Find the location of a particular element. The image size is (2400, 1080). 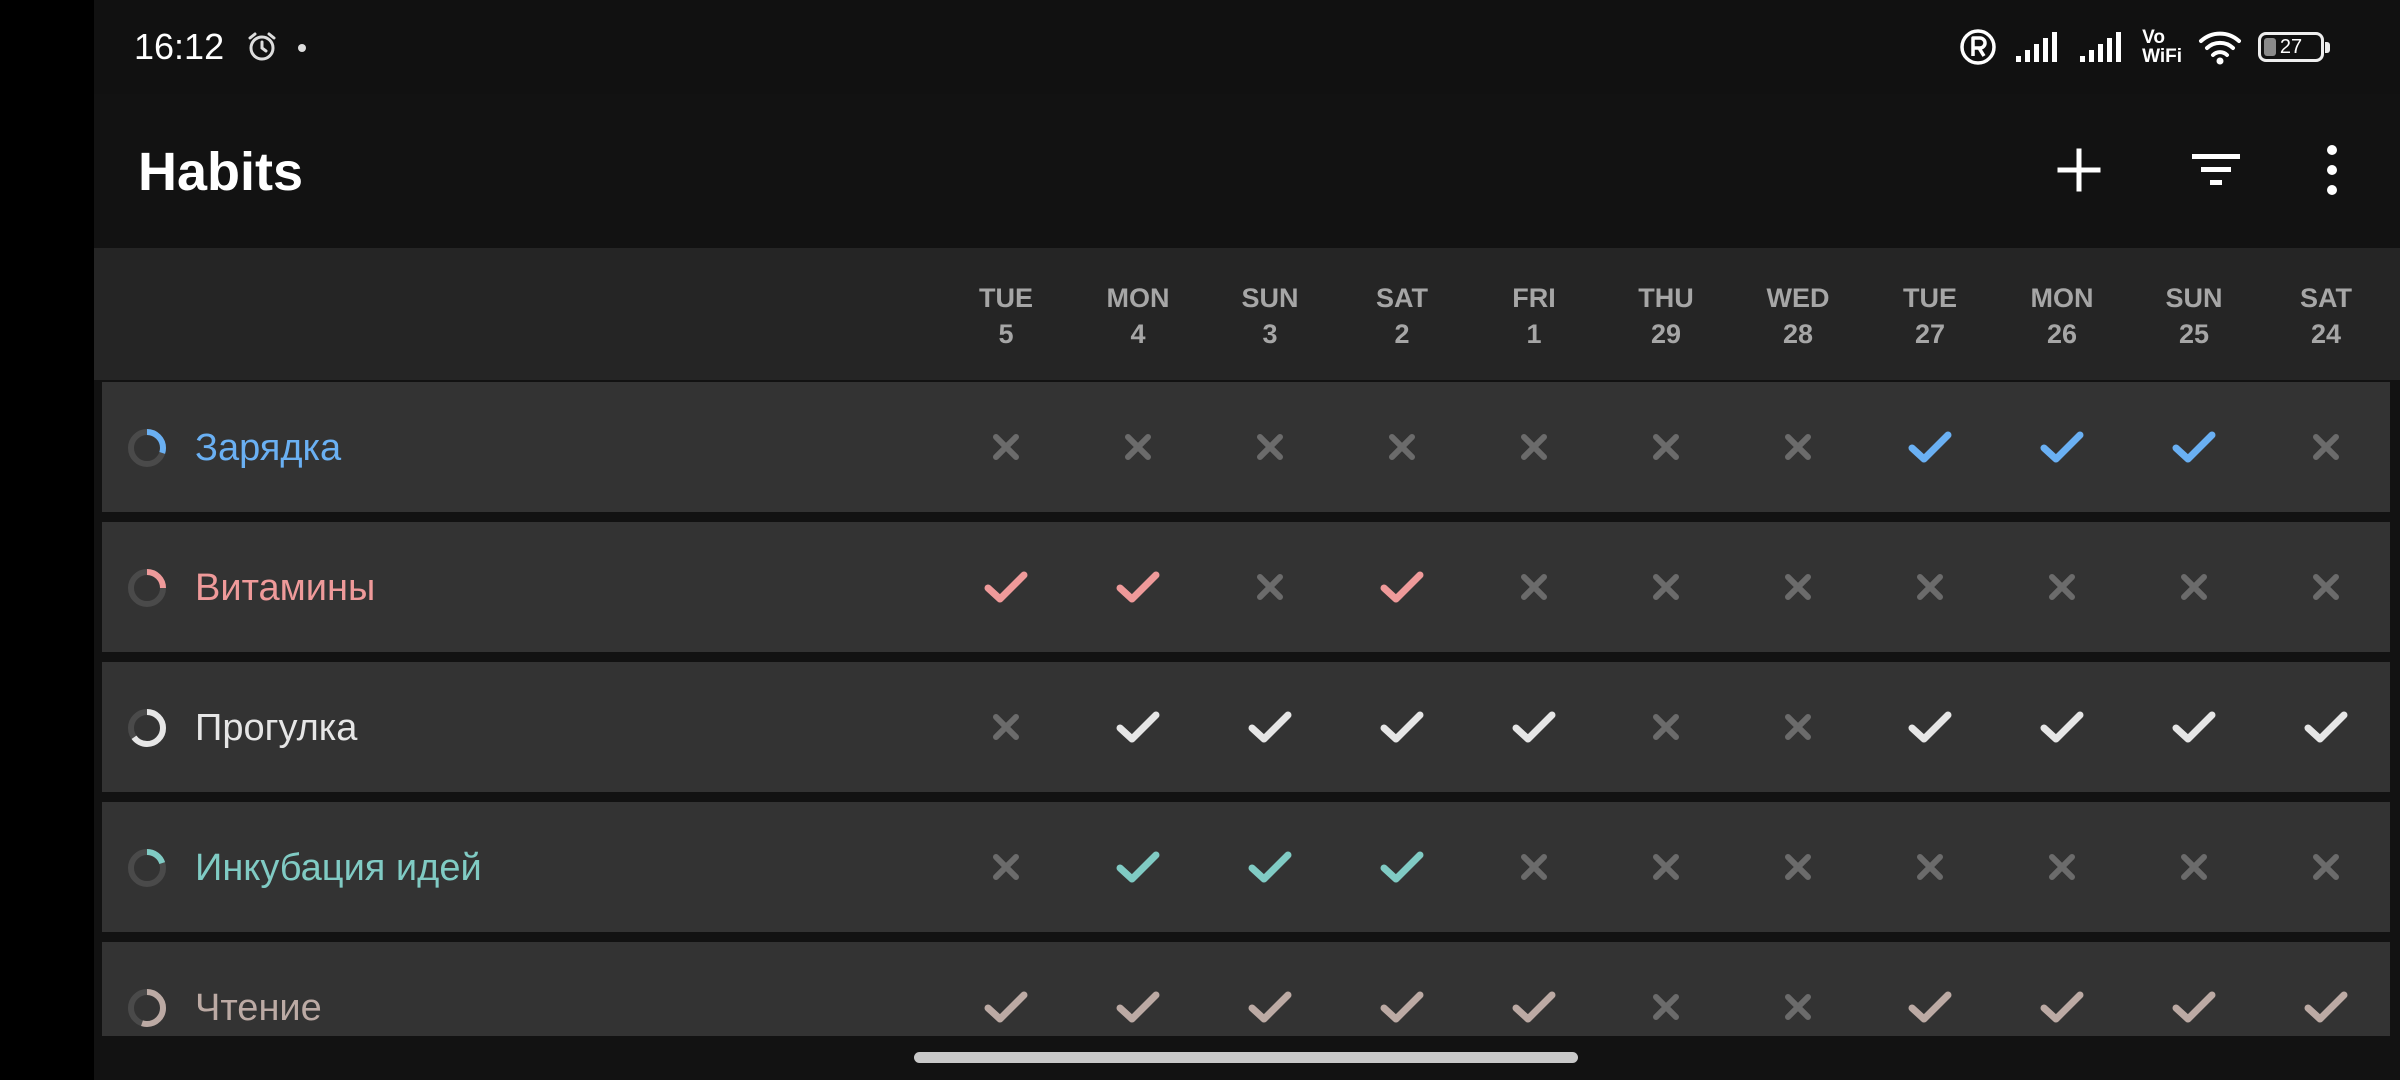

day-of-week-label: SUN is located at coordinates (2194, 298).